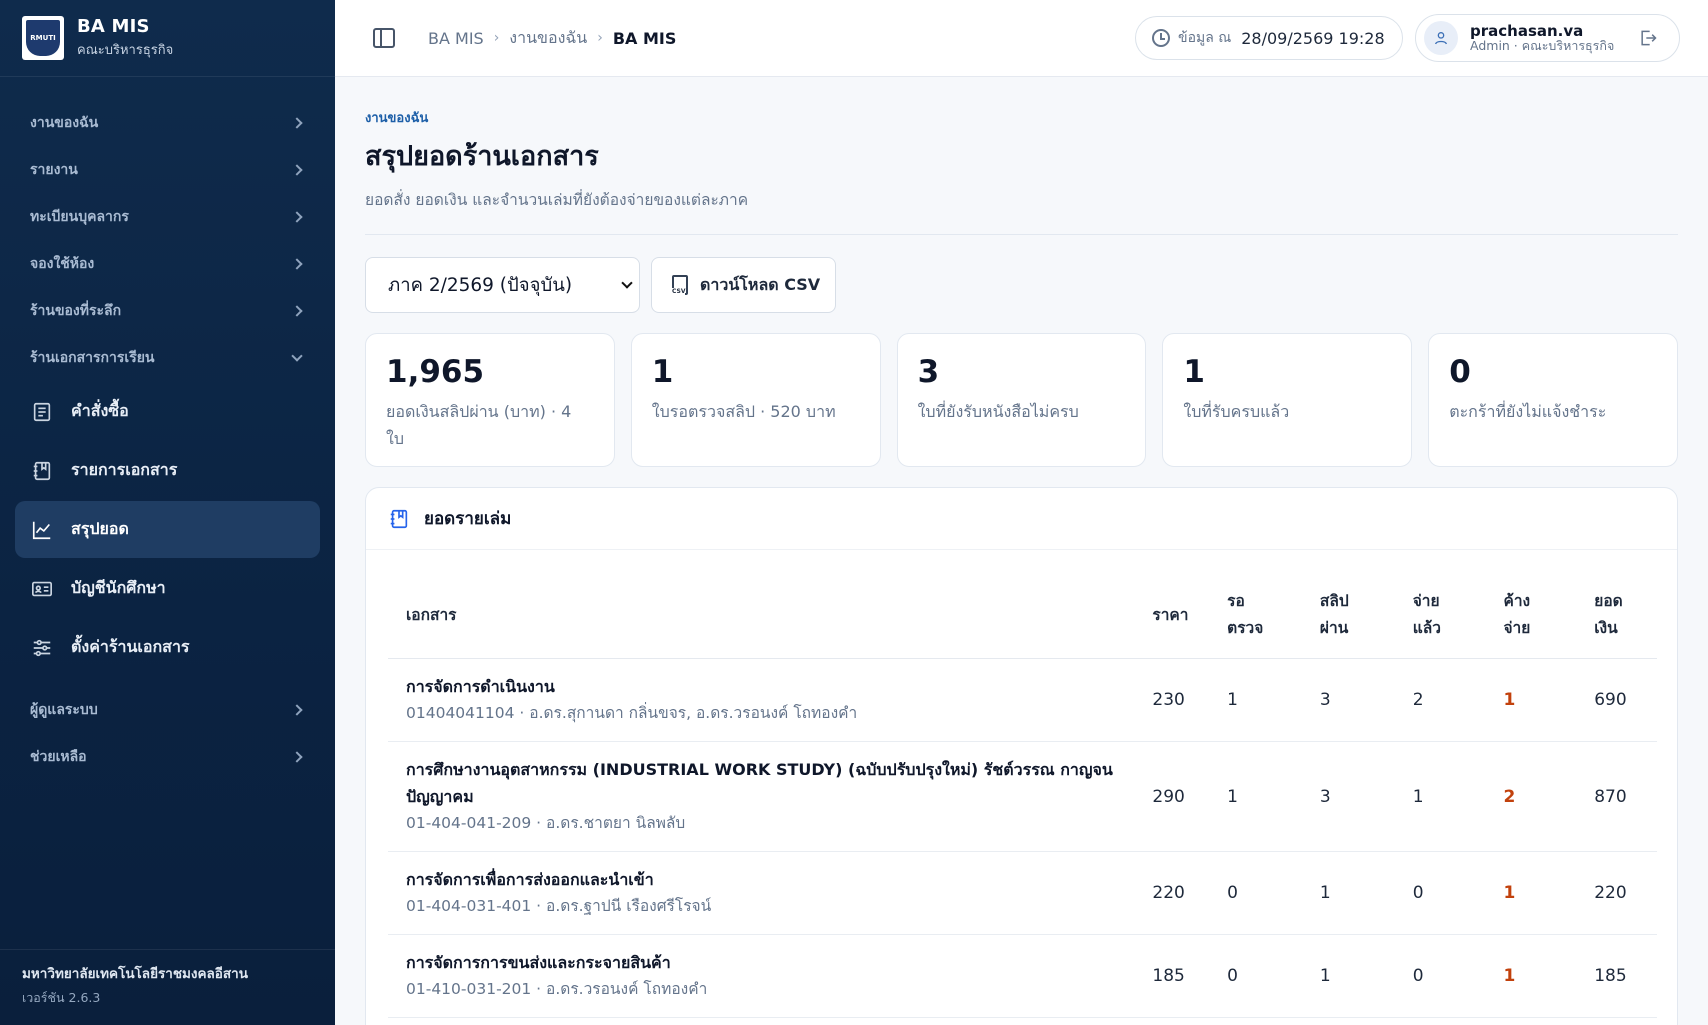 Image resolution: width=1708 pixels, height=1025 pixels. Describe the element at coordinates (1531, 796) in the screenshot. I see `cell-due: 2` at that location.